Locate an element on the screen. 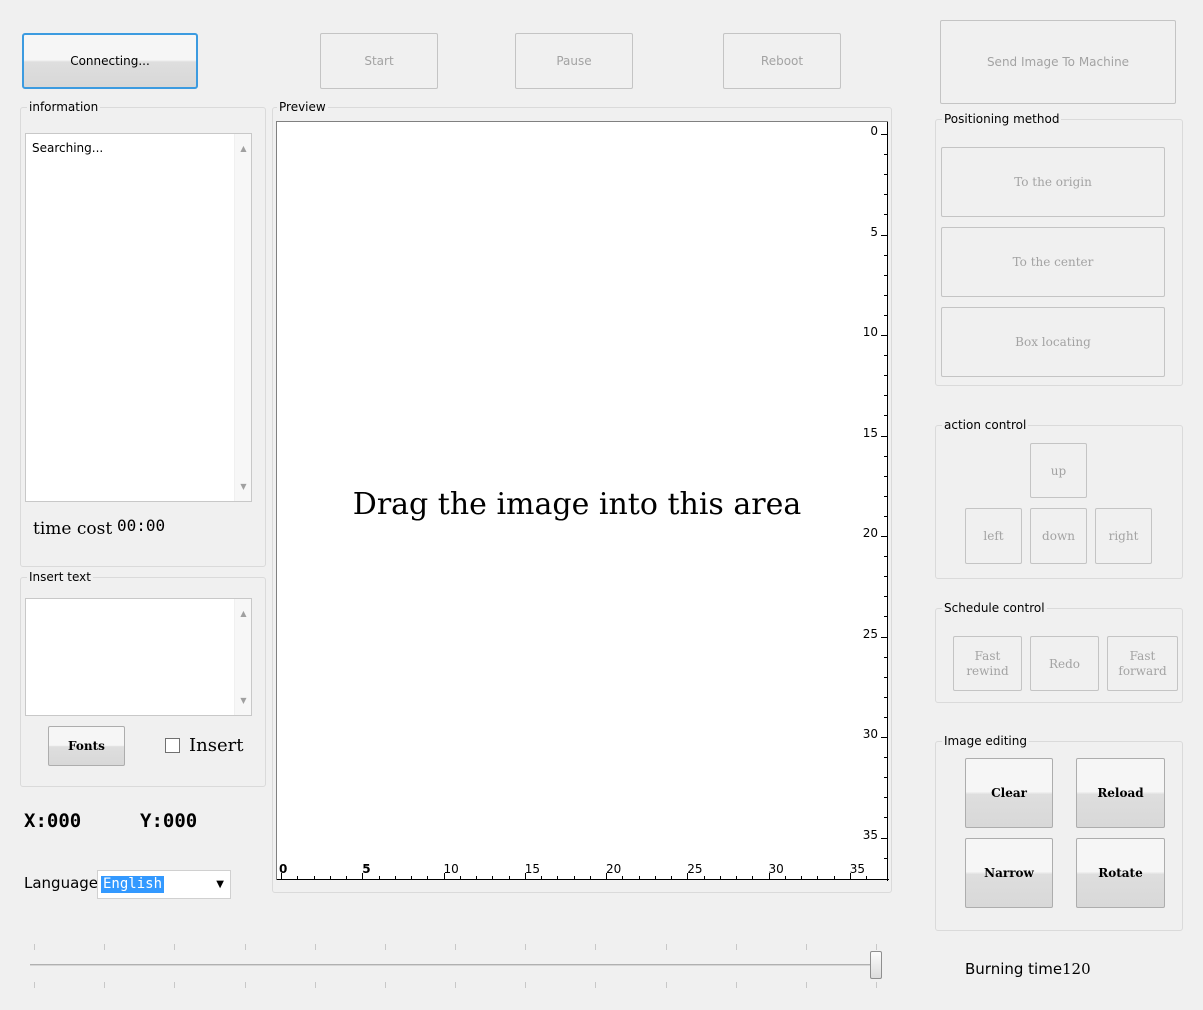 This screenshot has width=1203, height=1010. send-image-button: Send Image To Machine is located at coordinates (1058, 62).